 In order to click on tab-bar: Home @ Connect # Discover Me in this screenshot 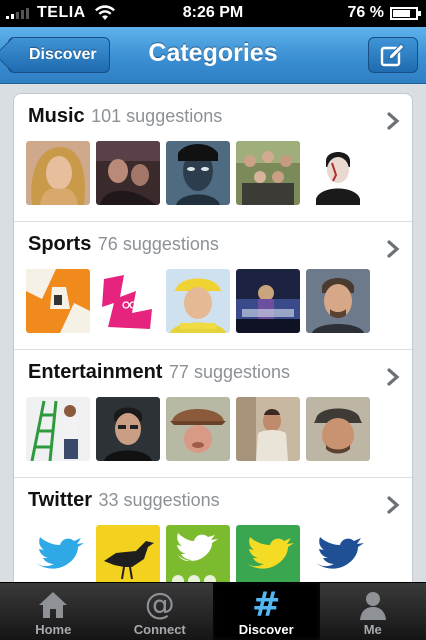, I will do `click(213, 611)`.